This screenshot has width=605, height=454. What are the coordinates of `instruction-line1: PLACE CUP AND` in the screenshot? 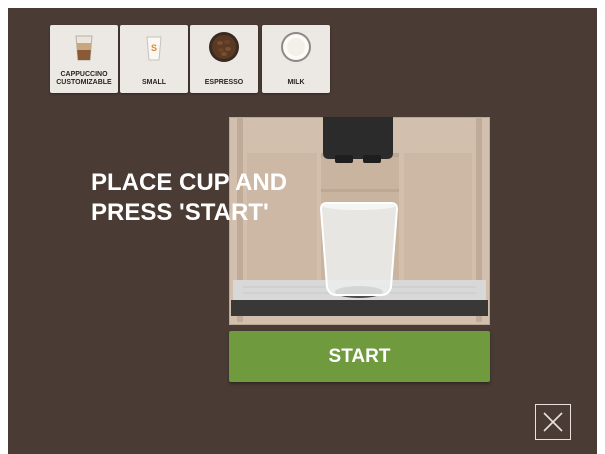 It's located at (189, 182).